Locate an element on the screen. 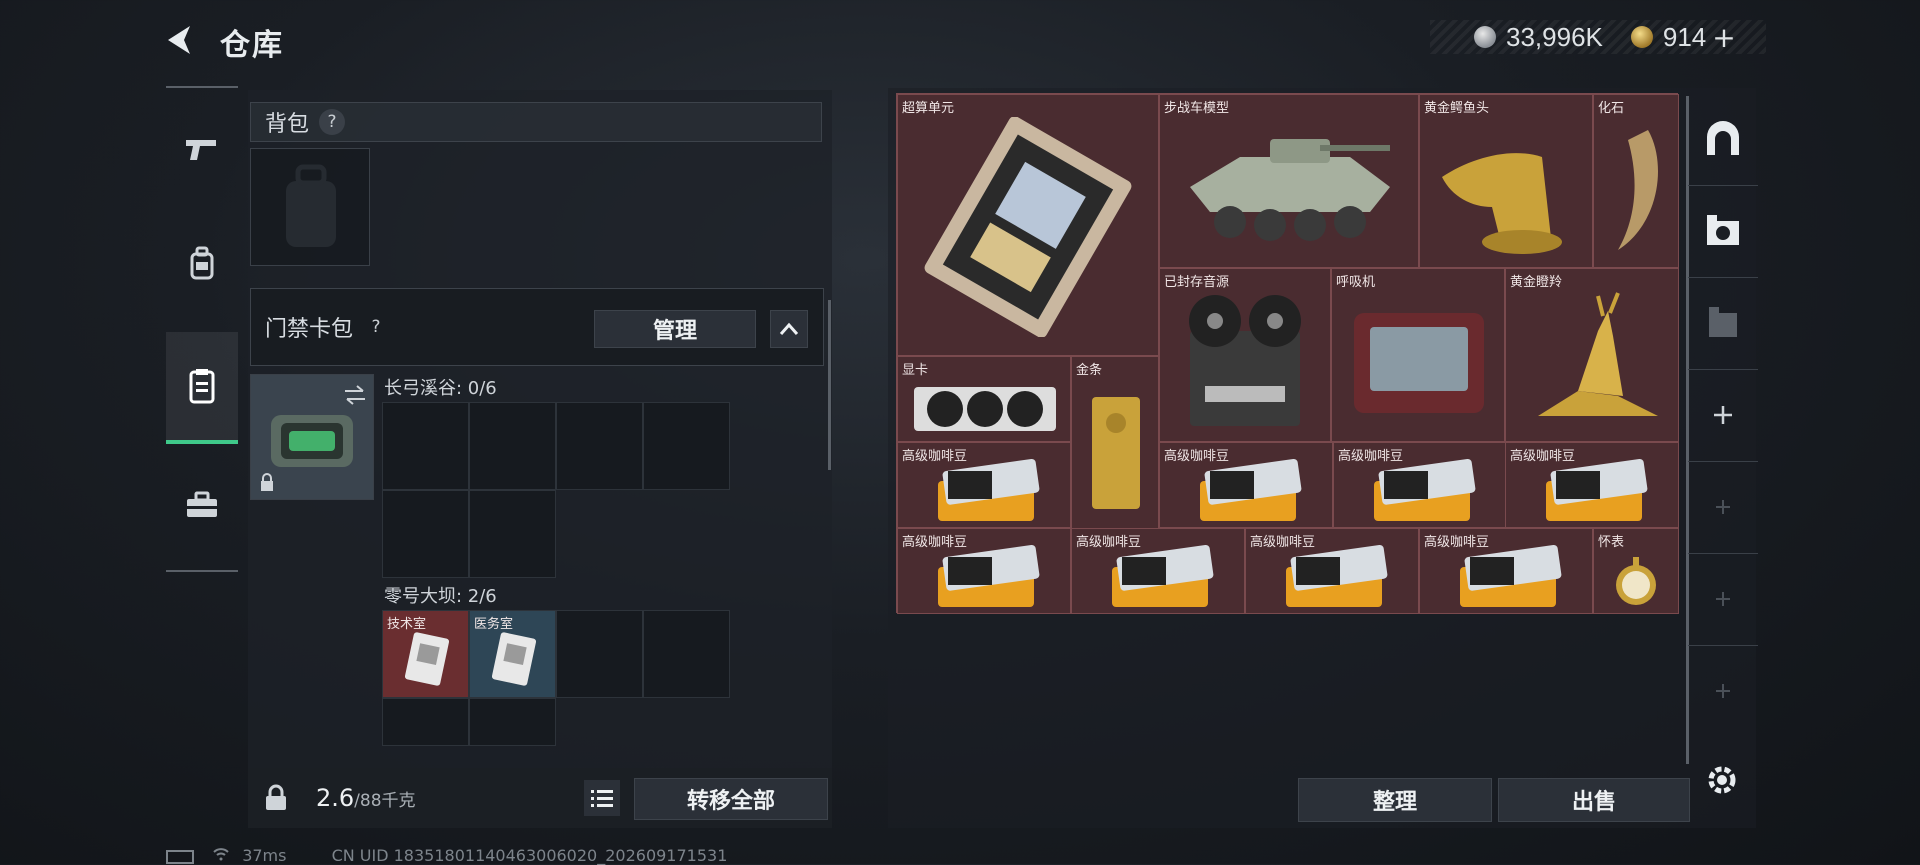  keycard-item: 技术室 is located at coordinates (425, 654).